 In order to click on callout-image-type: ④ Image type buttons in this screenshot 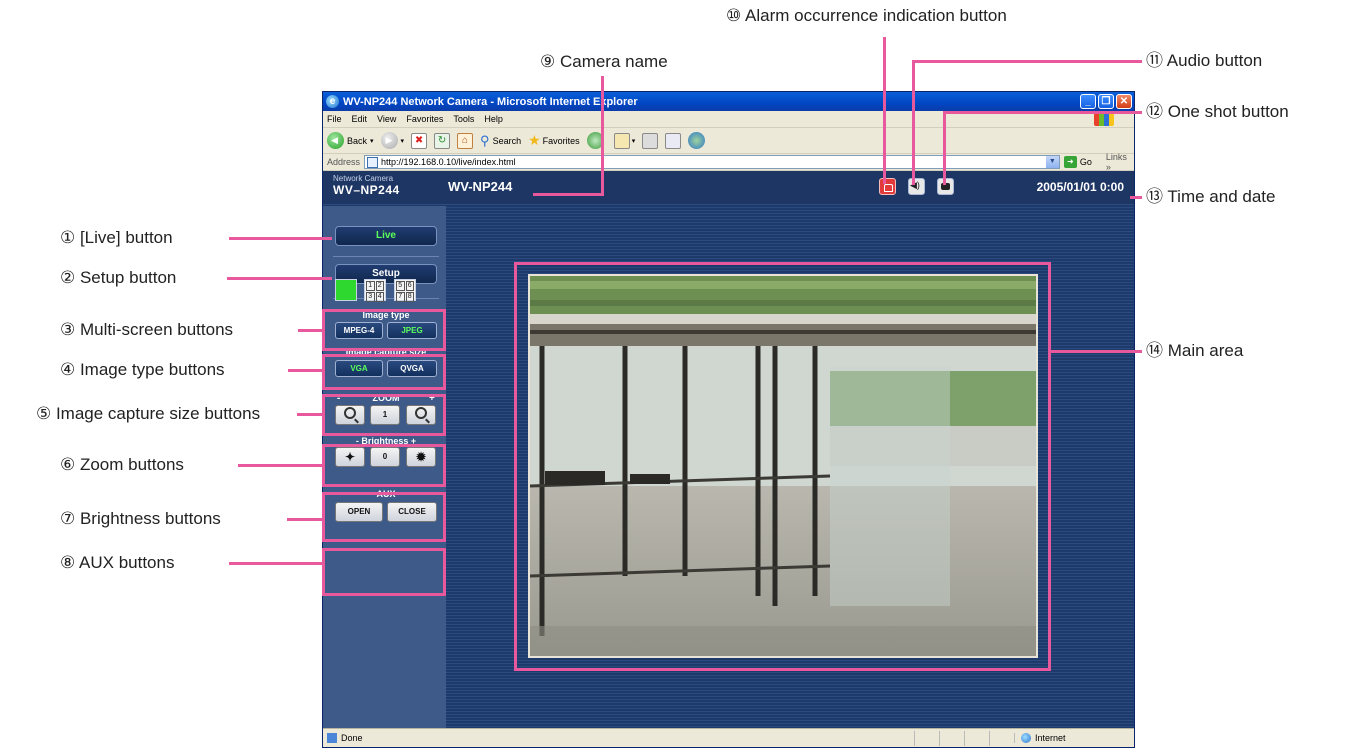, I will do `click(142, 369)`.